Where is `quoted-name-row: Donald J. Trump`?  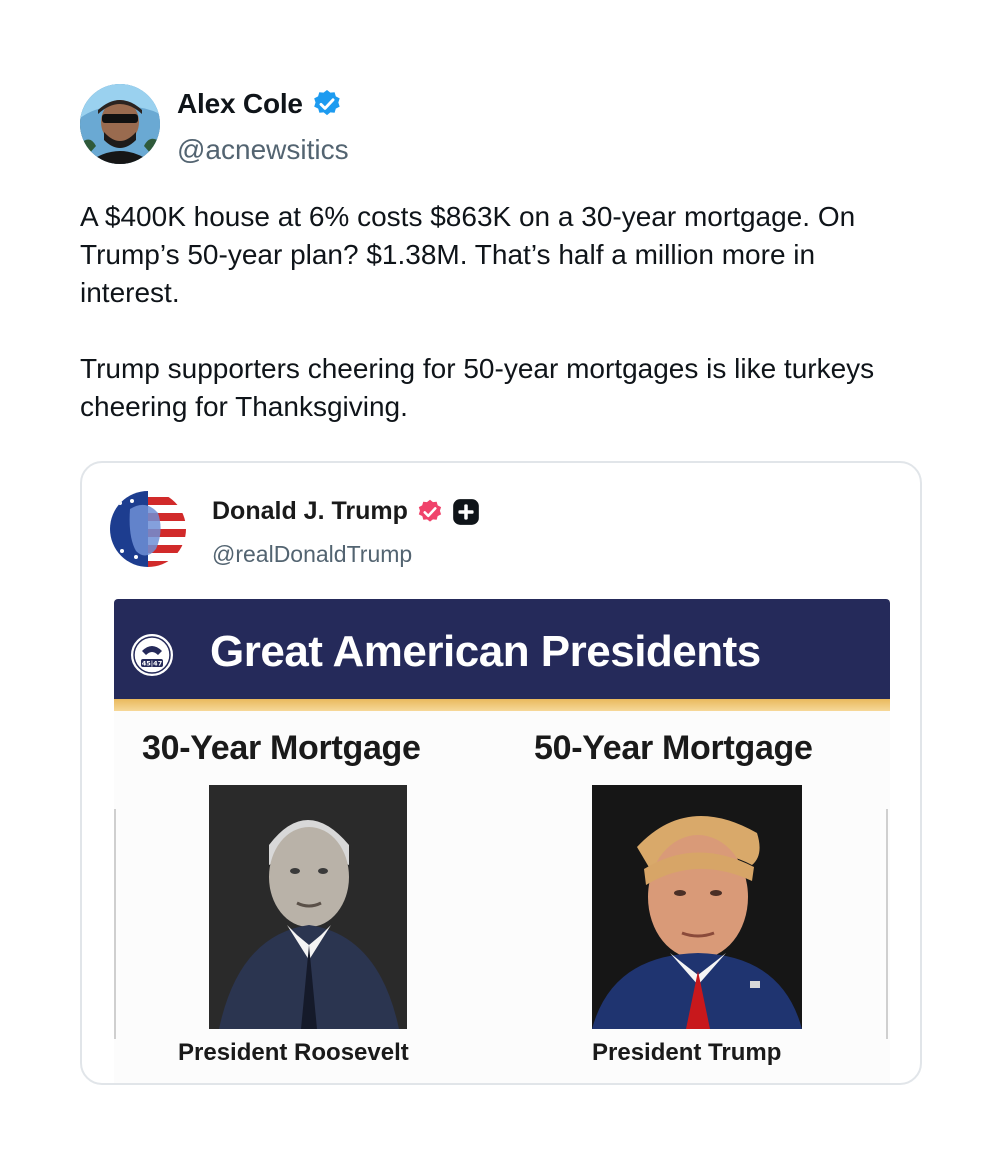
quoted-name-row: Donald J. Trump is located at coordinates (346, 511).